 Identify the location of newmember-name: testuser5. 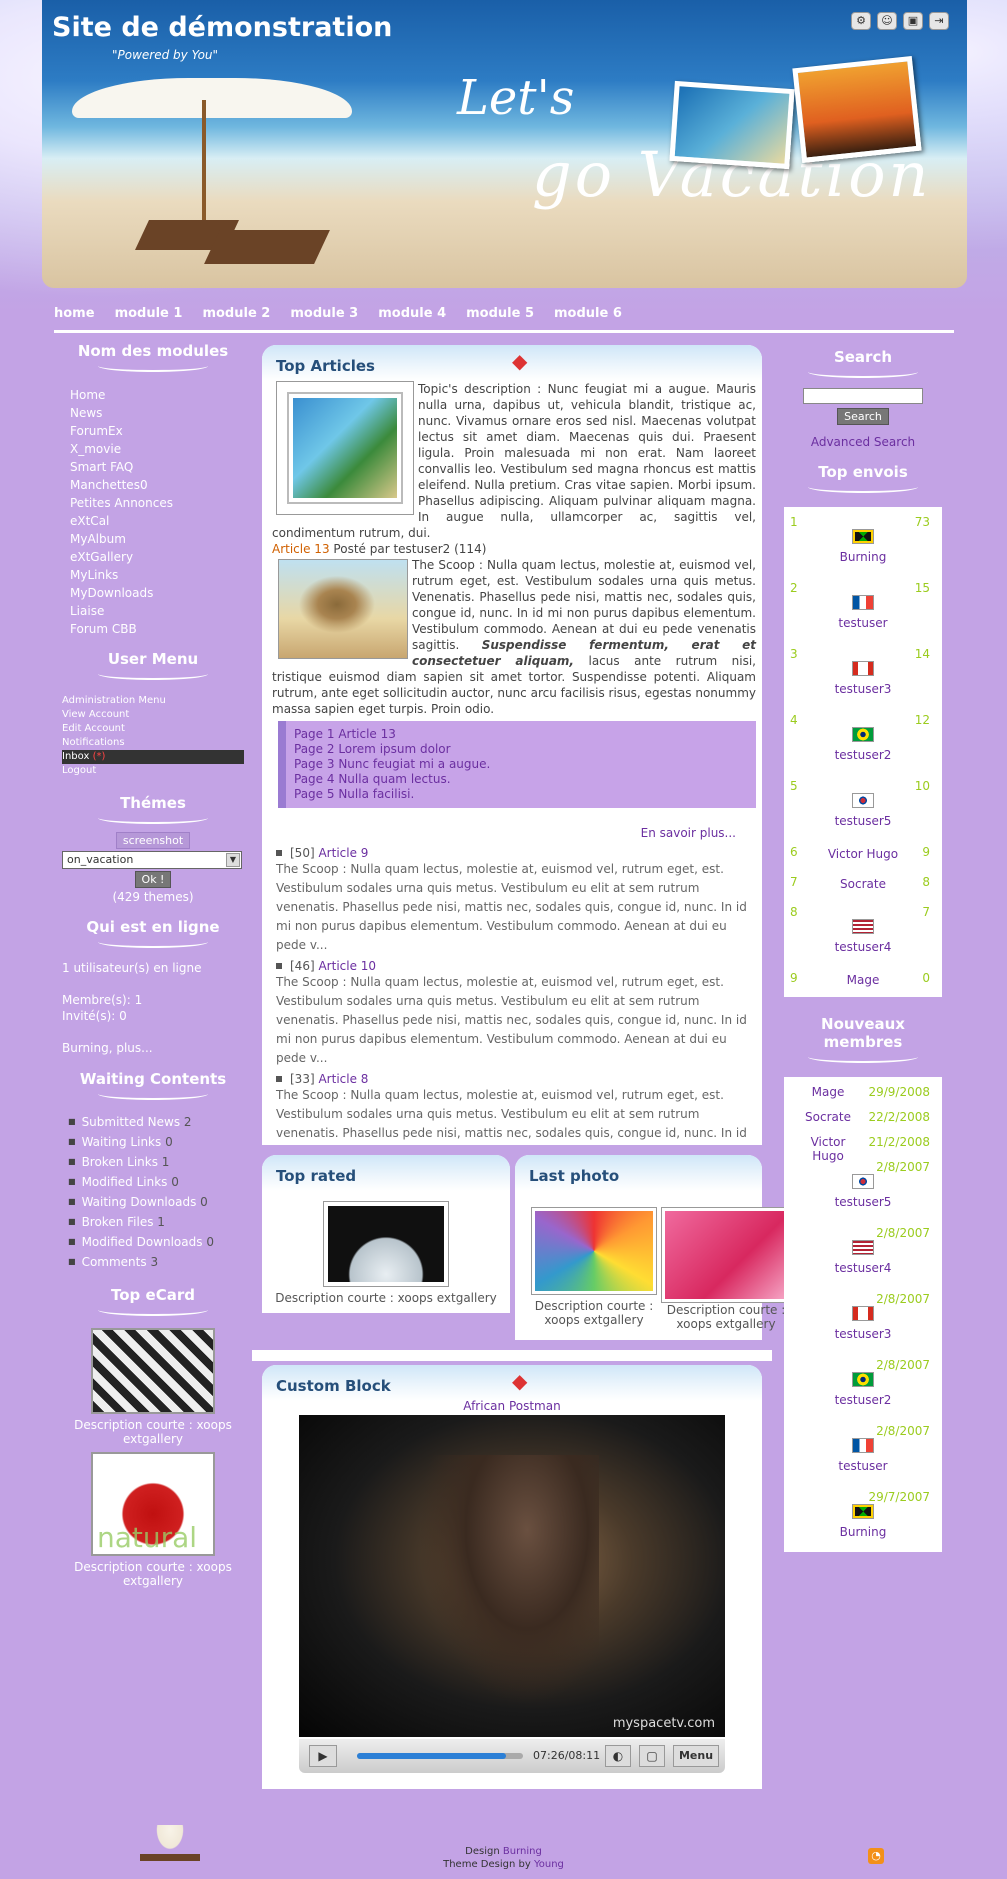
(863, 1202).